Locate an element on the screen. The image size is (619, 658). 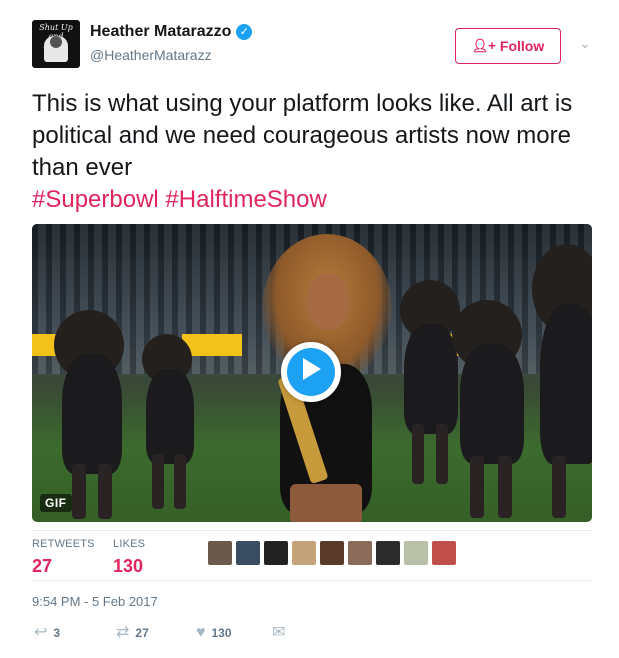
hashtag-list: #Superbowl #HalftimeShow is located at coordinates (179, 199).